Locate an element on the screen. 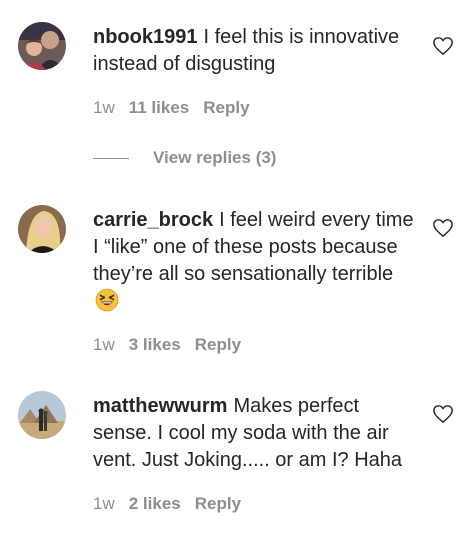 The image size is (467, 534). comment-username: matthewwurm is located at coordinates (160, 406).